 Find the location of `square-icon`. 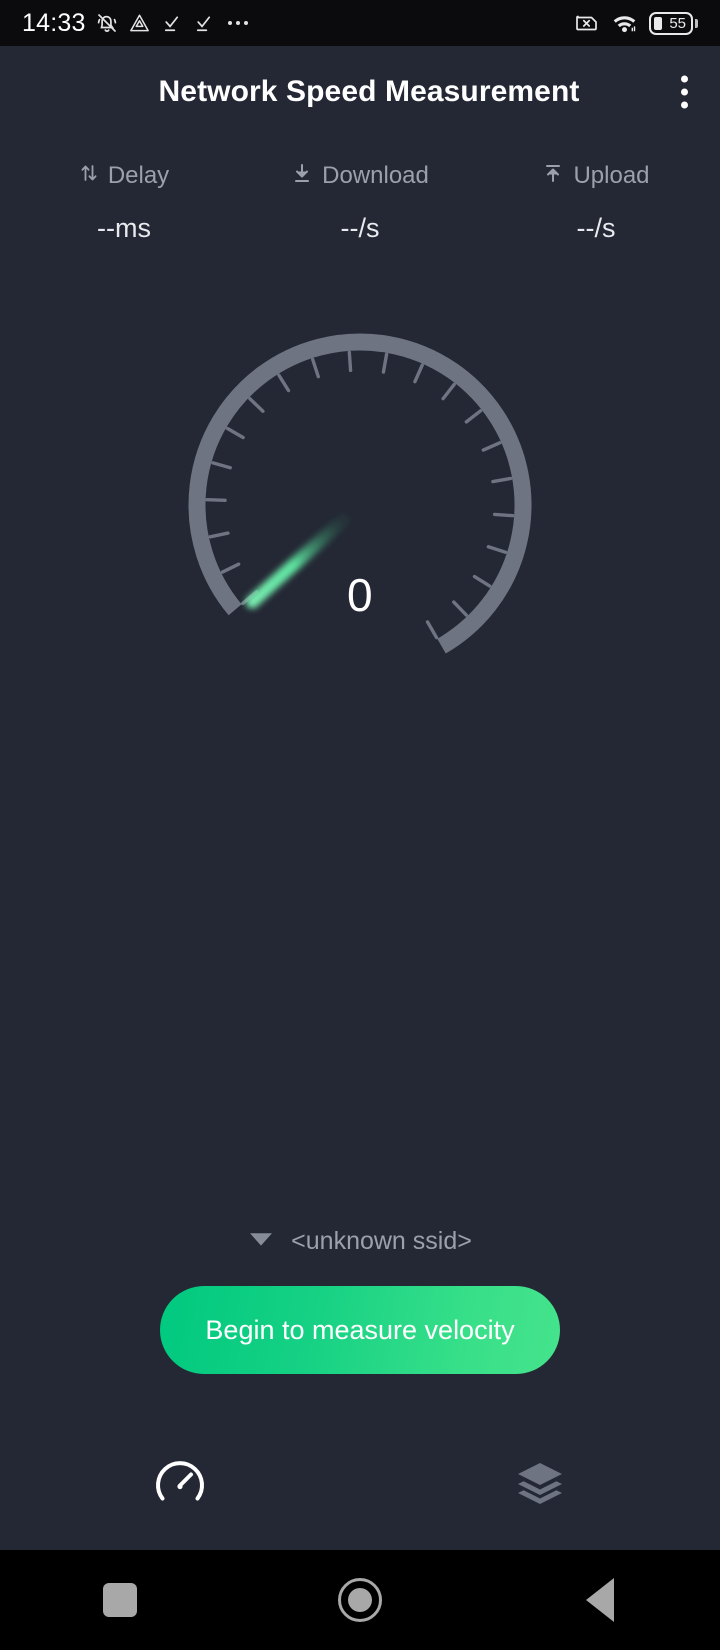

square-icon is located at coordinates (120, 1600).